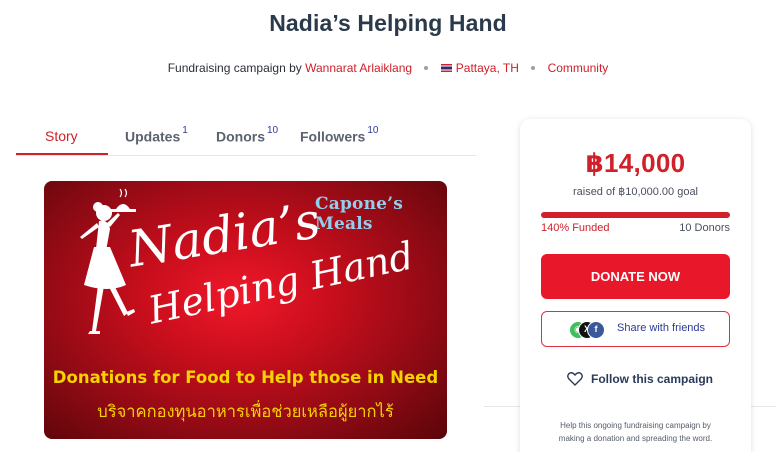 This screenshot has height=452, width=776. I want to click on follow-label: Follow this campaign, so click(652, 379).